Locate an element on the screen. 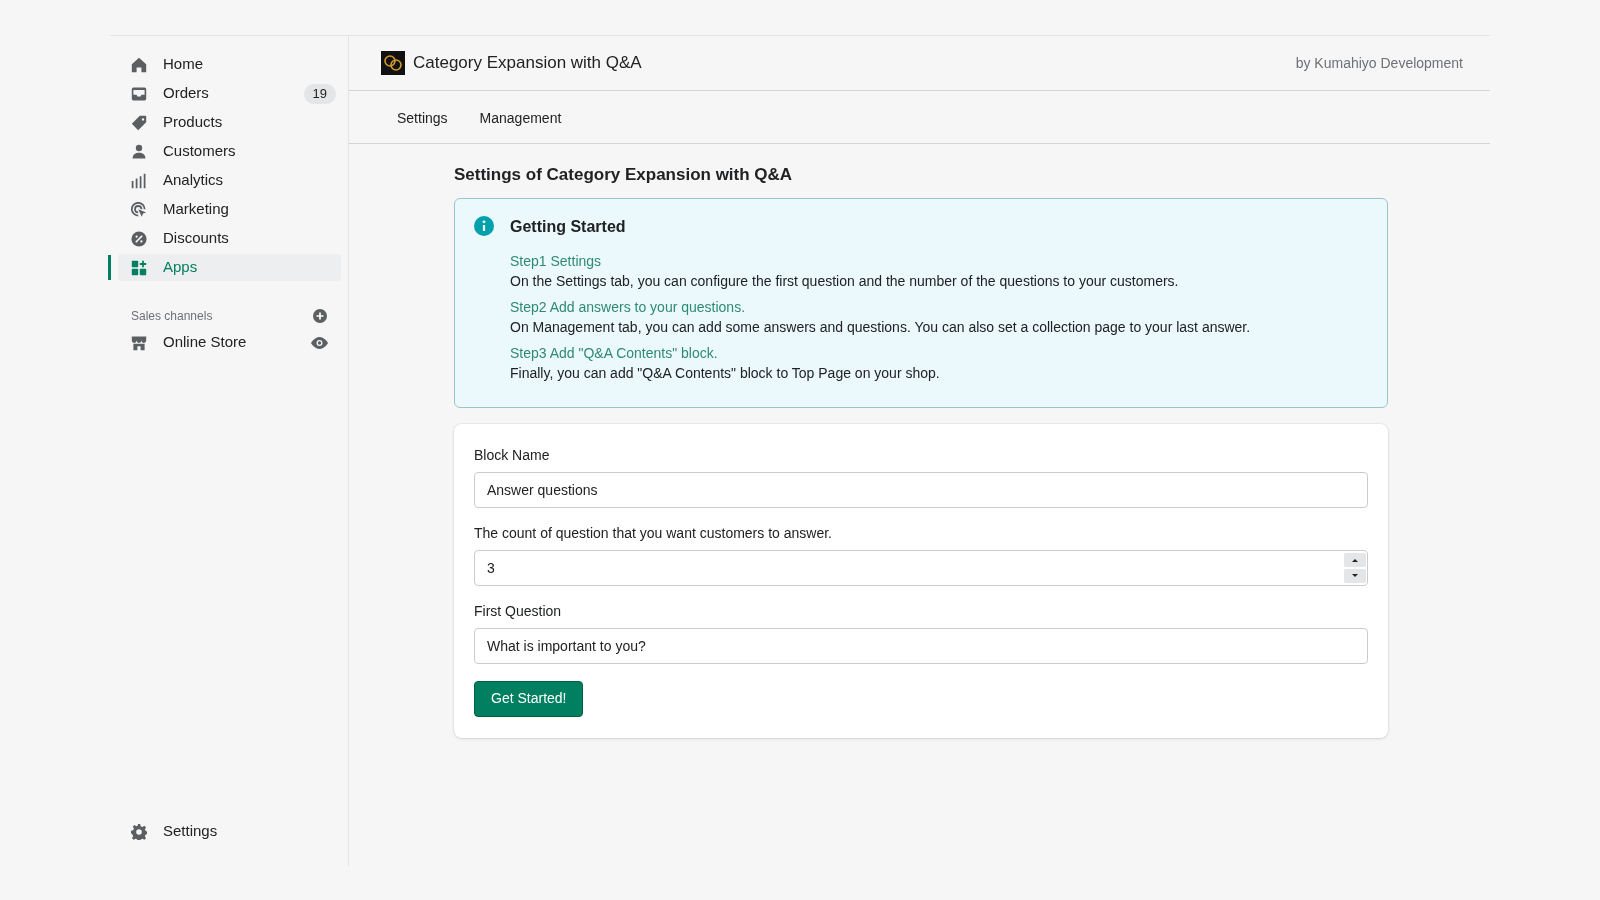 Image resolution: width=1600 pixels, height=900 pixels. nav-item: Customers is located at coordinates (229, 151).